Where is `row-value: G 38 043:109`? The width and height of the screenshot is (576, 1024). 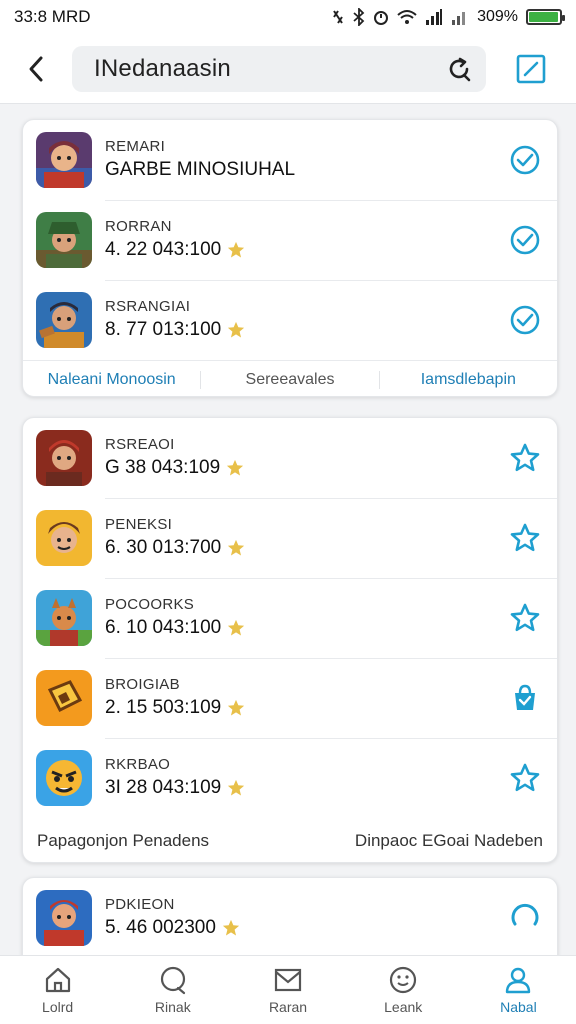
row-value: G 38 043:109 is located at coordinates (163, 467).